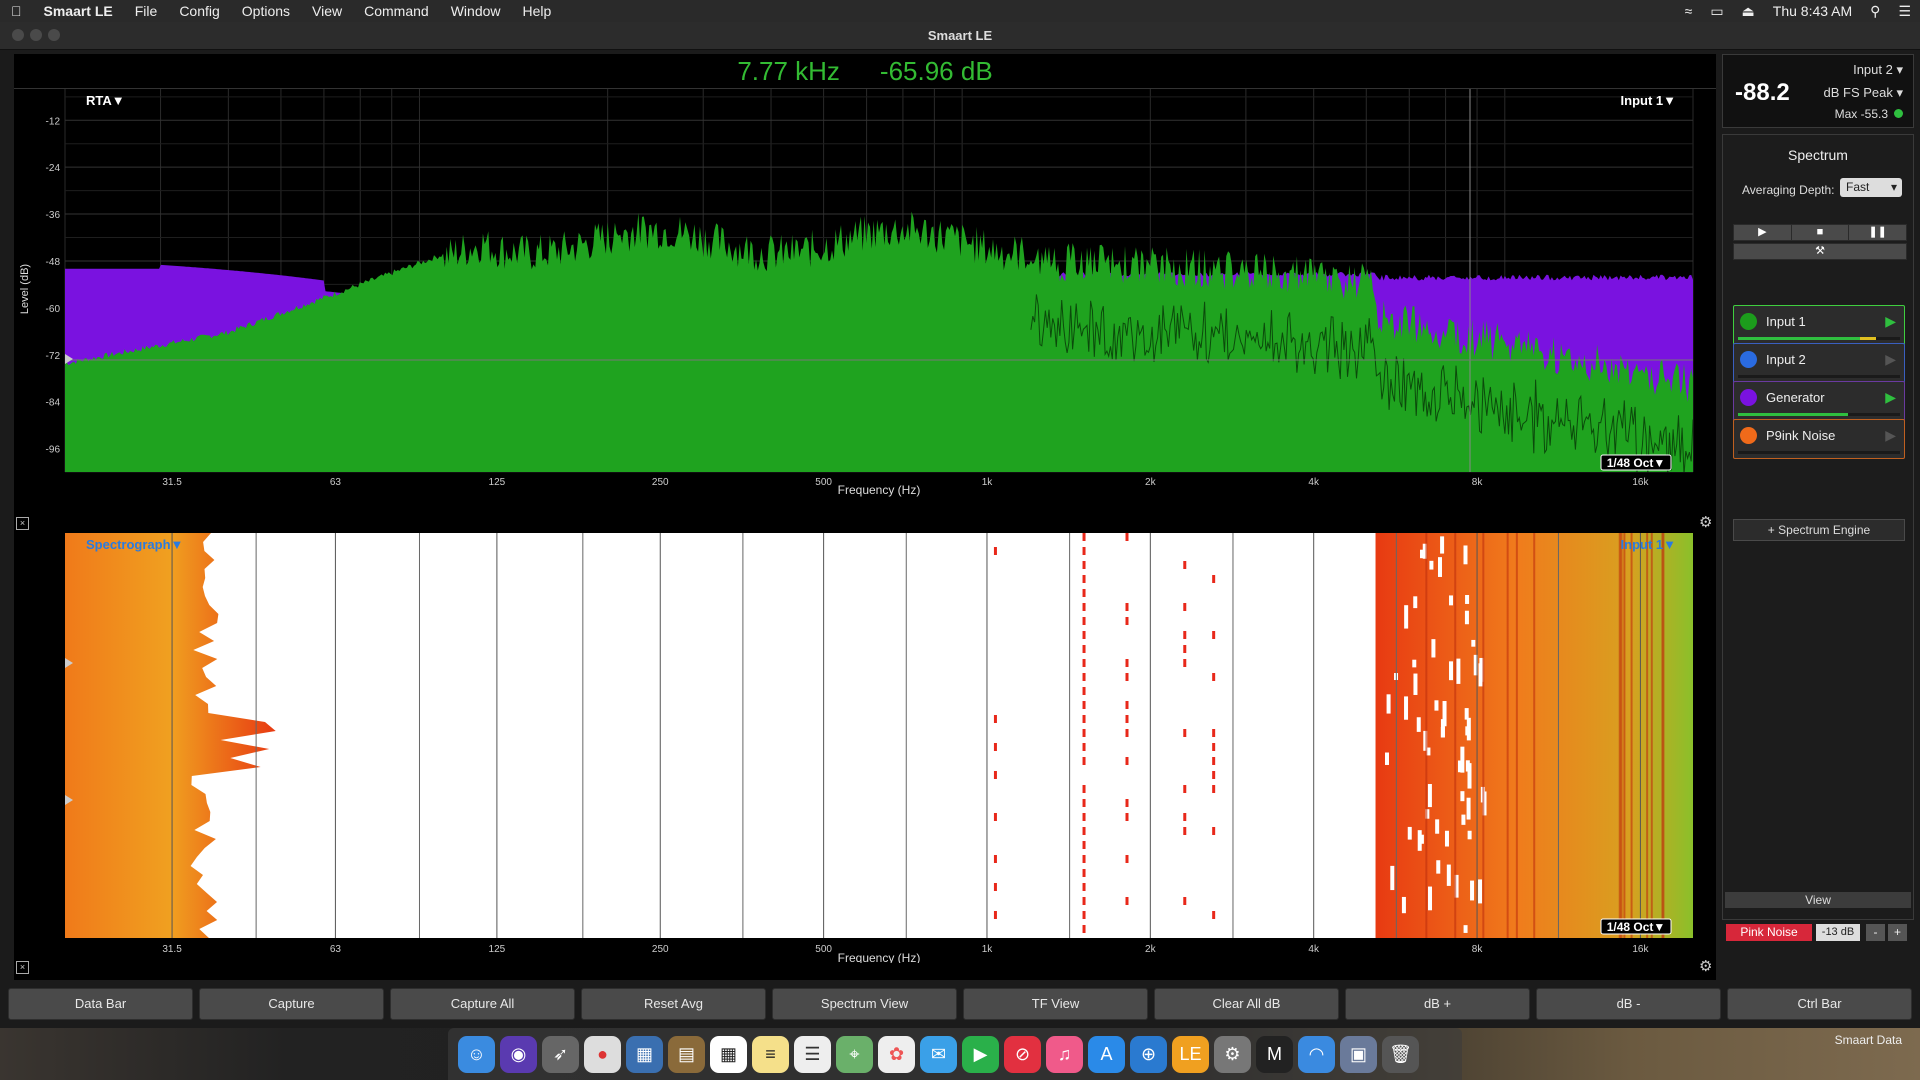 This screenshot has width=1920, height=1080. I want to click on source-input-1: Input 1 ▶, so click(1819, 325).